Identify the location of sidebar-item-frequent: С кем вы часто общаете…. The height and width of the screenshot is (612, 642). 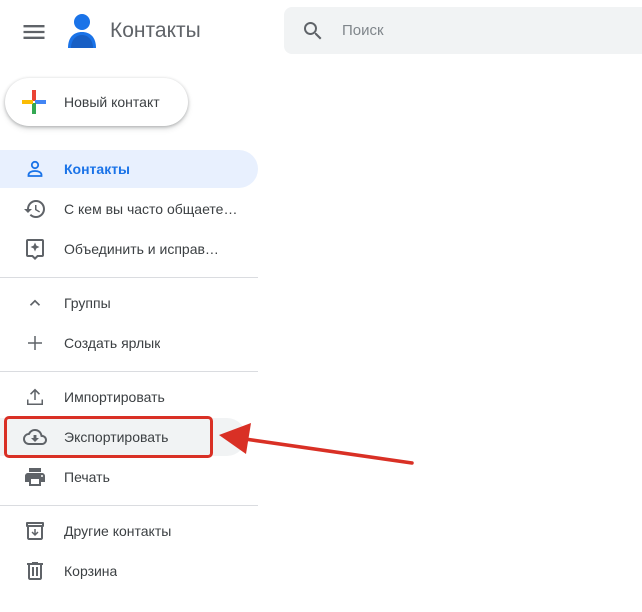
(129, 209).